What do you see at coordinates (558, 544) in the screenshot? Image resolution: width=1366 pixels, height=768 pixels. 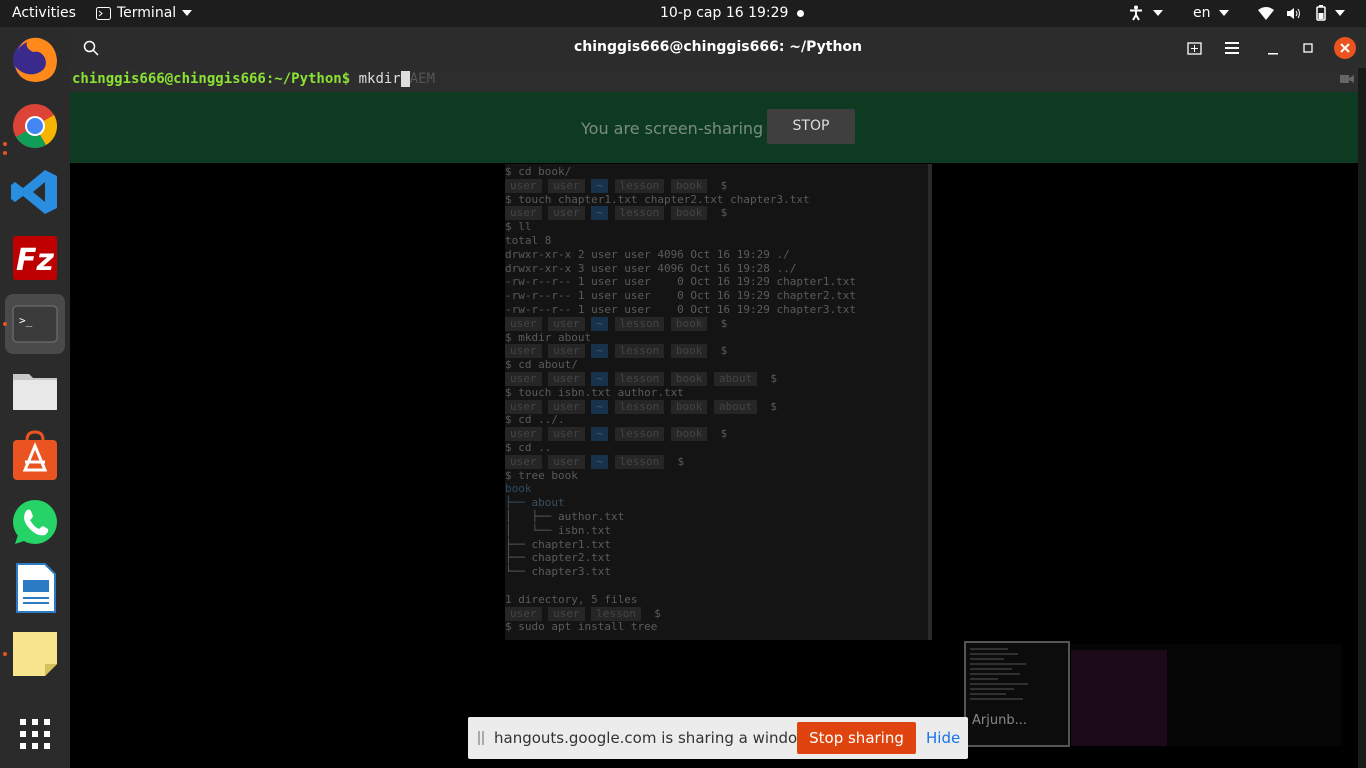 I see `shared-output-line: ├── chapter1.txt` at bounding box center [558, 544].